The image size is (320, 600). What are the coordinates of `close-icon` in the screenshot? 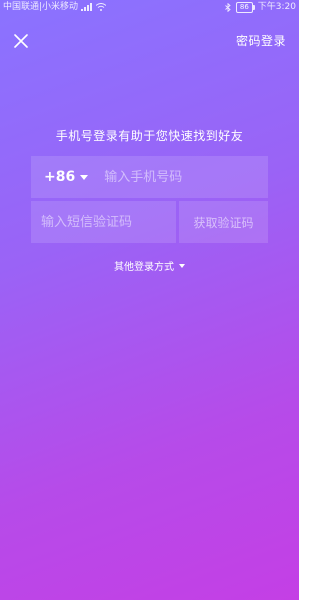 It's located at (21, 41).